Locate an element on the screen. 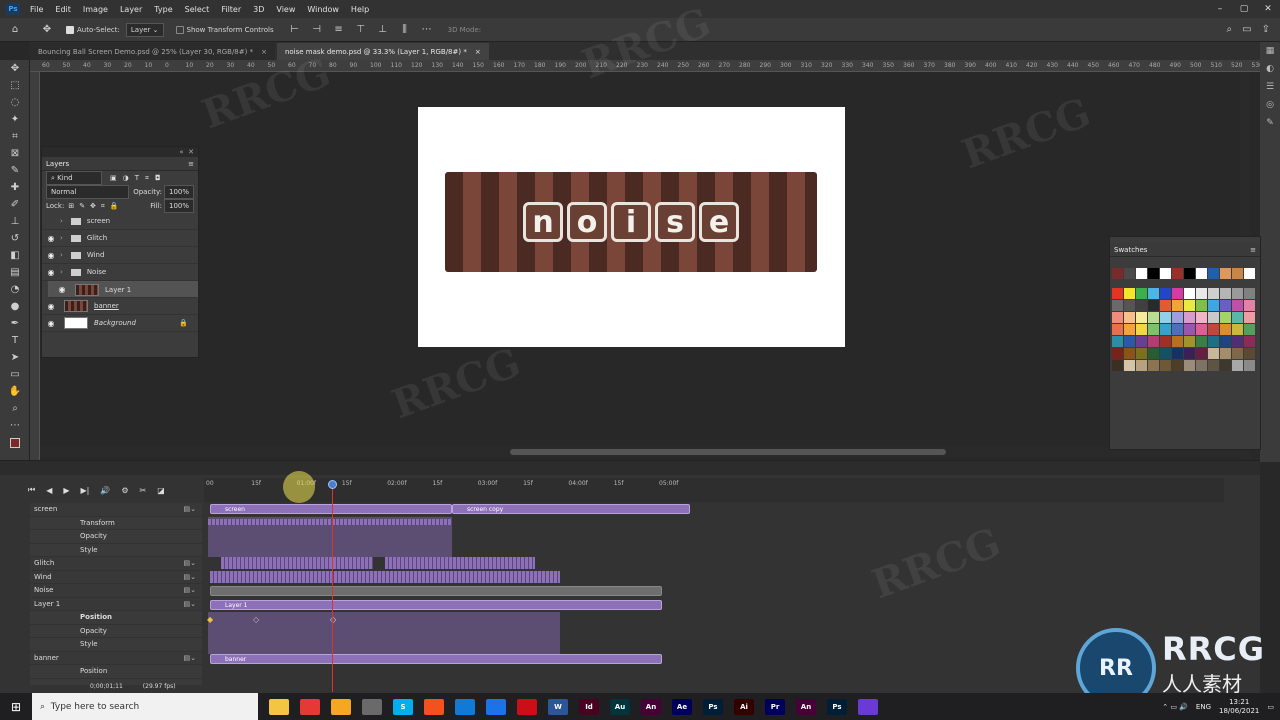 The image size is (1280, 720). track-group: screen ▤⌄ is located at coordinates (116, 510).